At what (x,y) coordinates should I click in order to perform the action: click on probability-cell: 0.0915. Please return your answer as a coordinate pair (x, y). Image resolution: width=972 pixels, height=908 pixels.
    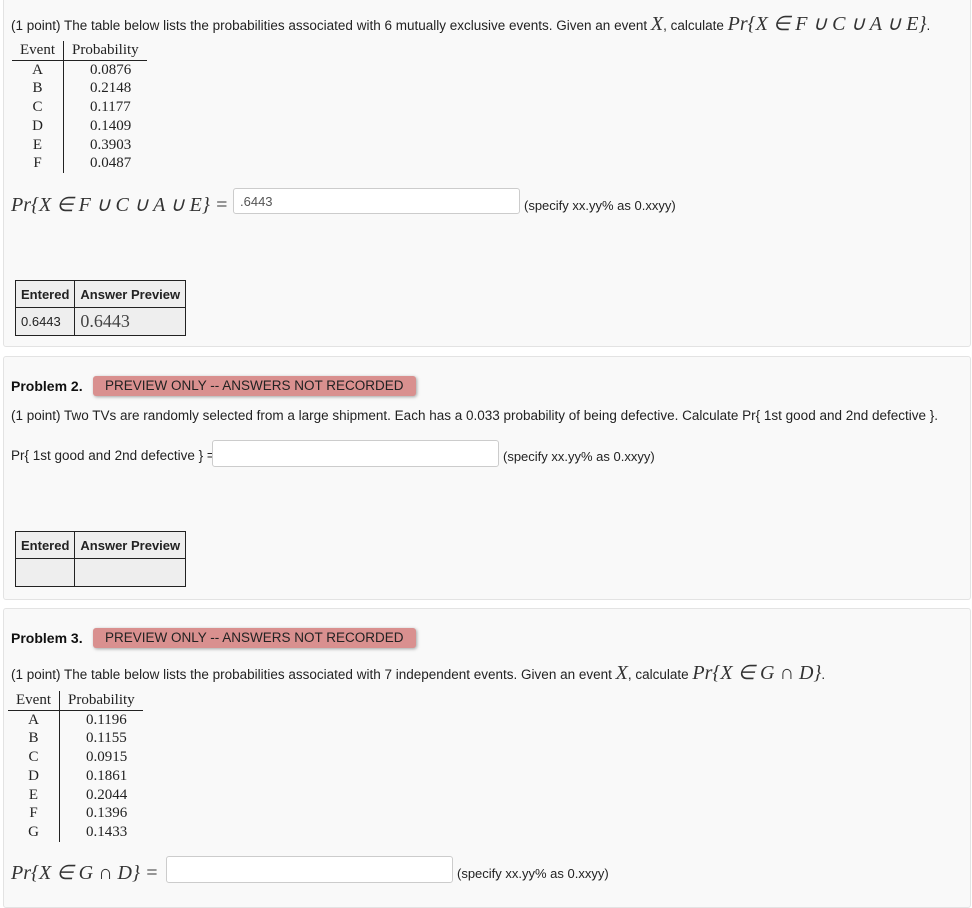
    Looking at the image, I should click on (107, 757).